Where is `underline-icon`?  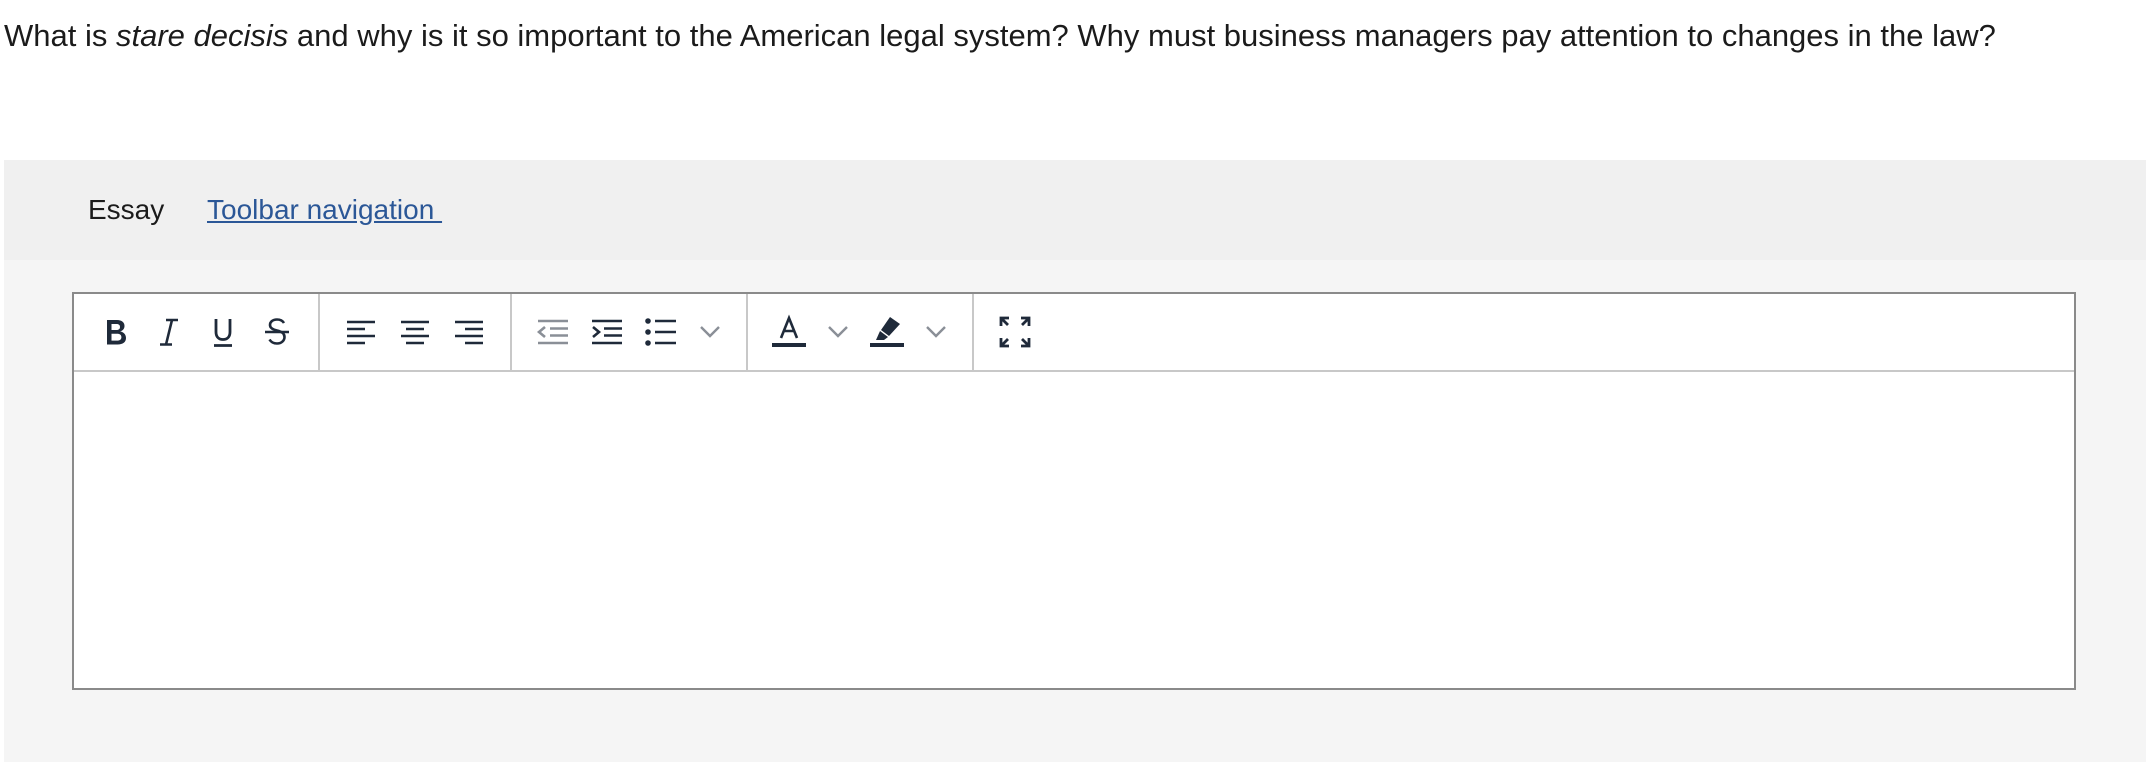 underline-icon is located at coordinates (223, 333).